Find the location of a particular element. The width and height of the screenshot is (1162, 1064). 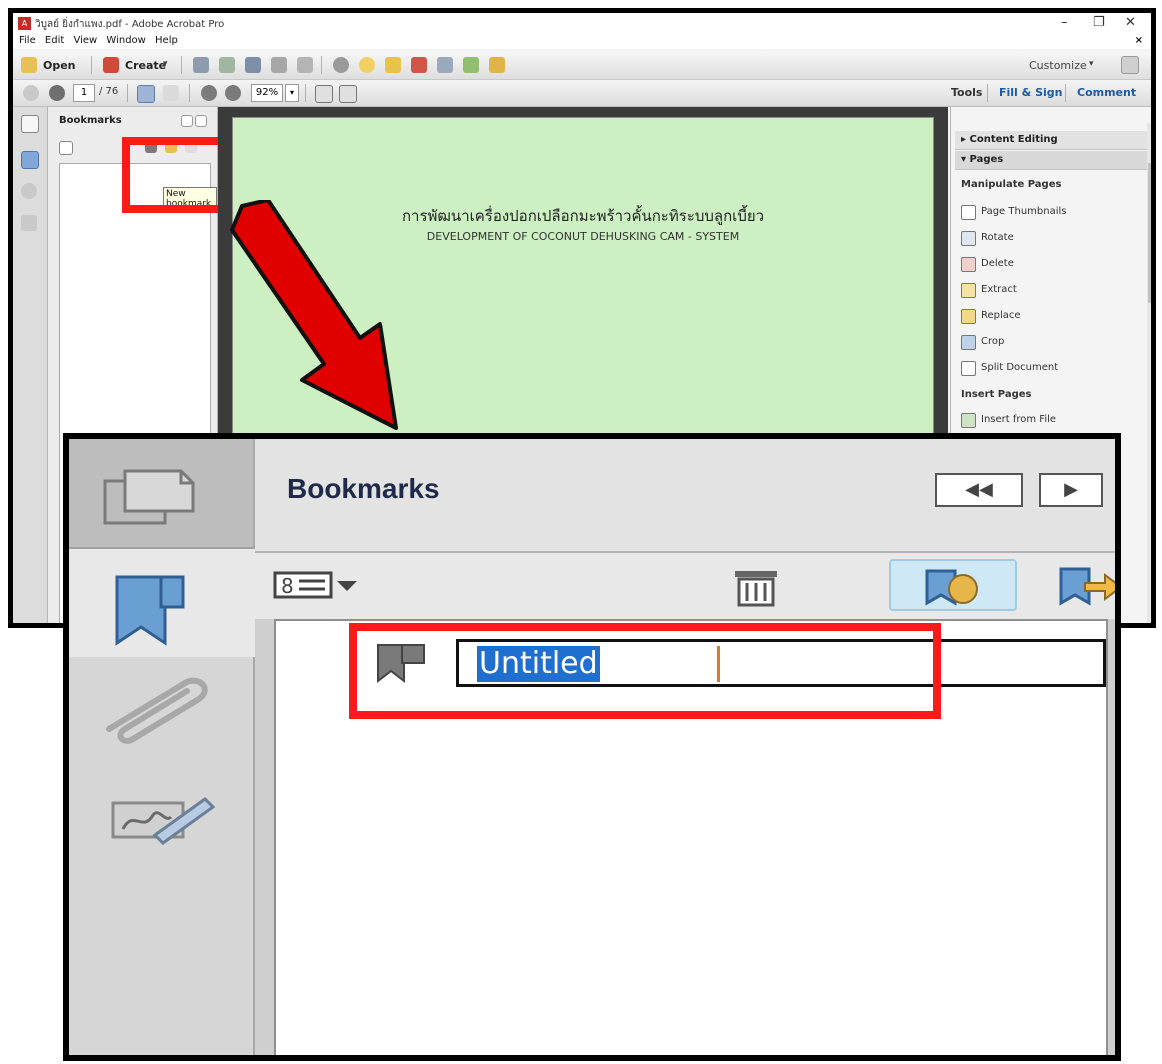

minimize-button: – is located at coordinates (1064, 22).